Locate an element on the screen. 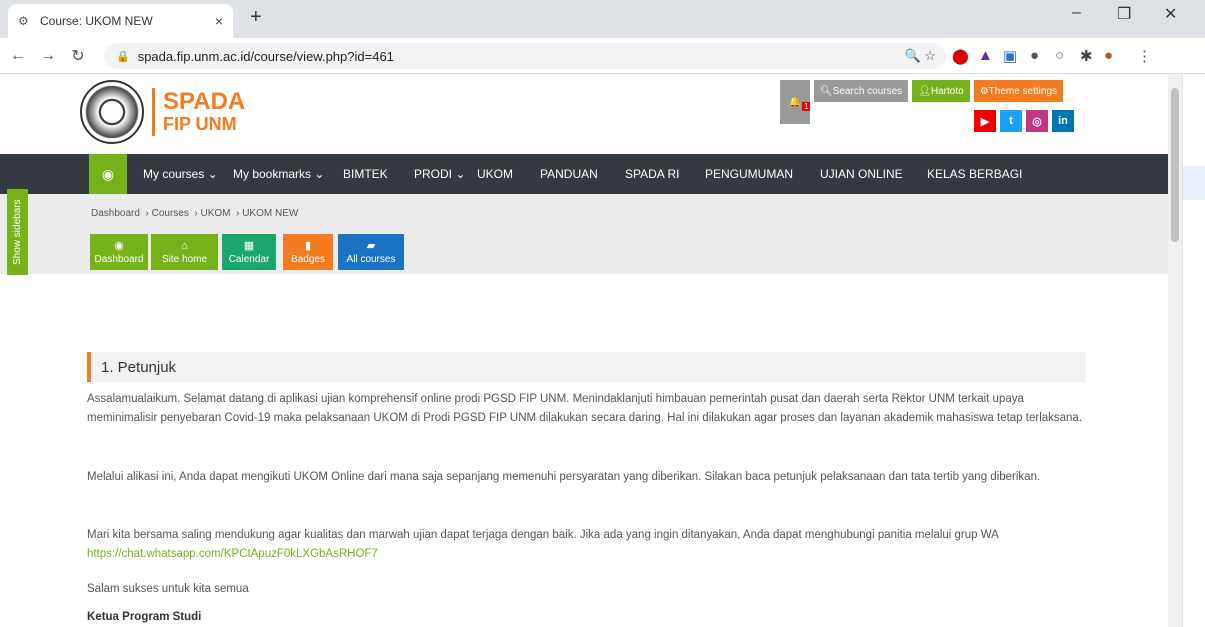 The height and width of the screenshot is (627, 1205). puzzle-icon: ✱ is located at coordinates (1086, 56).